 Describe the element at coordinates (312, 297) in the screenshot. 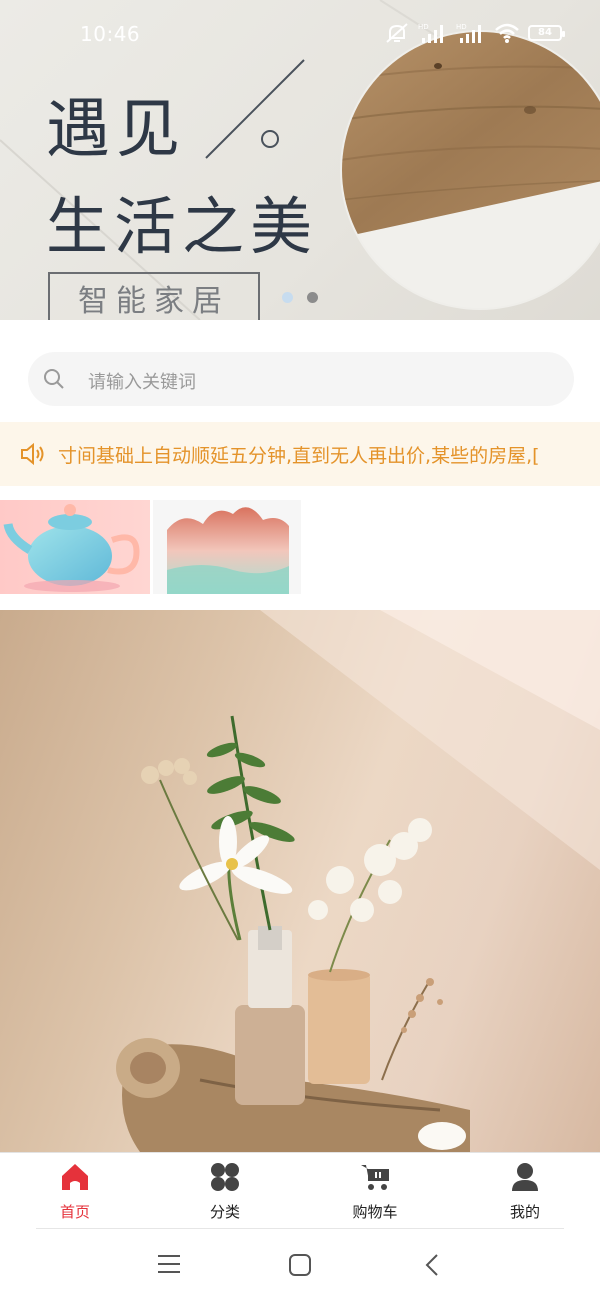

I see `carousel-dot` at that location.